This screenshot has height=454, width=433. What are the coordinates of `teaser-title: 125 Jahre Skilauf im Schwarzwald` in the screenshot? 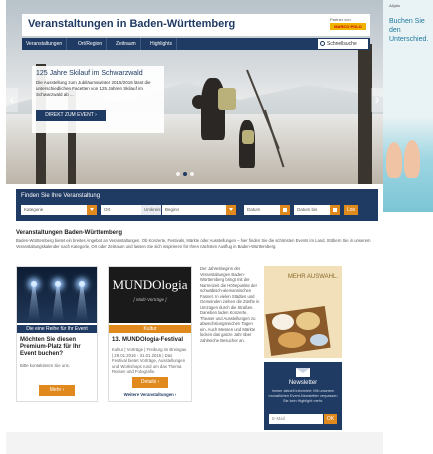 It's located at (89, 73).